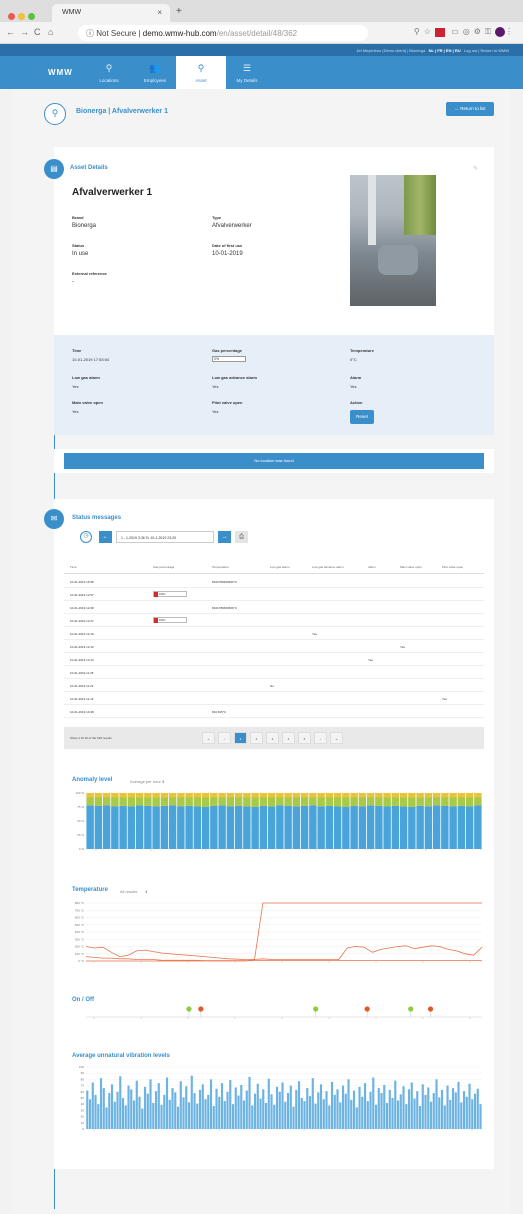 This screenshot has height=1214, width=523. What do you see at coordinates (24, 32) in the screenshot?
I see `forward-icon: →` at bounding box center [24, 32].